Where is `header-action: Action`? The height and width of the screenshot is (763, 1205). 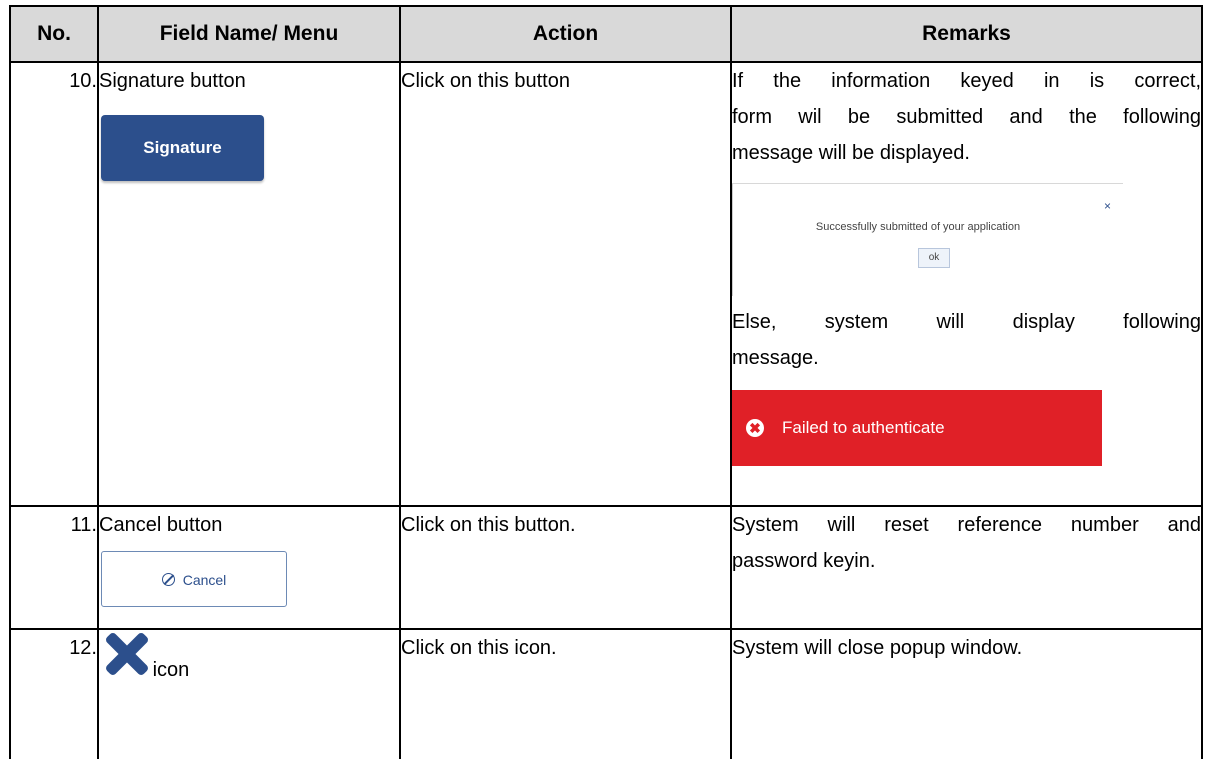 header-action: Action is located at coordinates (565, 34).